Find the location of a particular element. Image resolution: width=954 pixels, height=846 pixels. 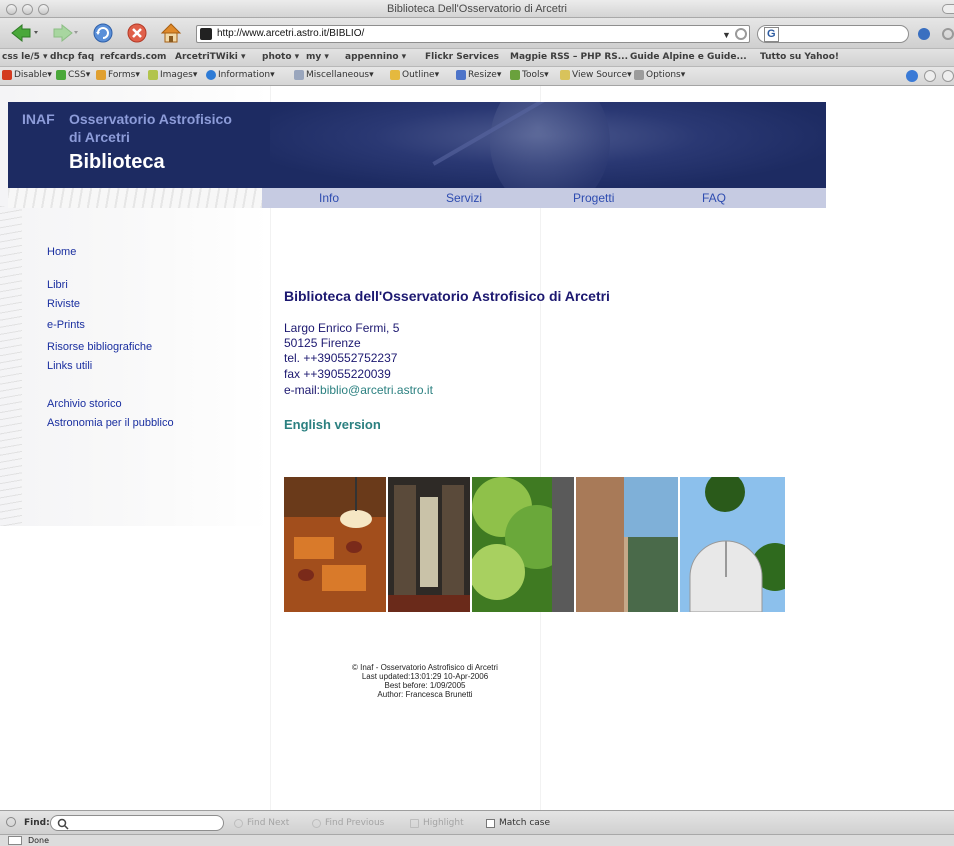

fax-line: fax ++39055220039 is located at coordinates (337, 374).